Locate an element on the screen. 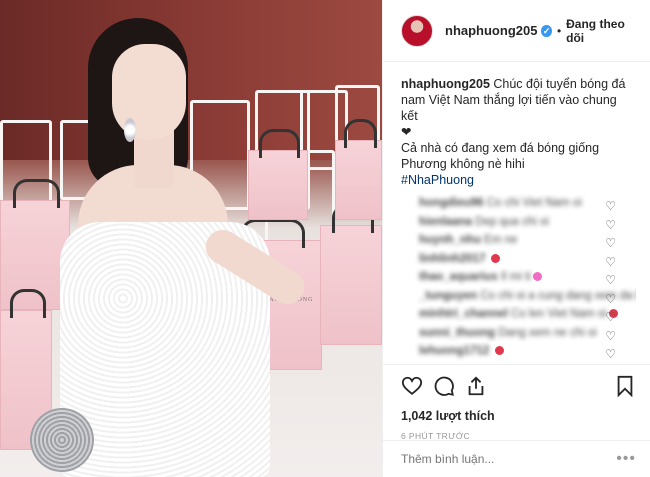 This screenshot has height=477, width=650. comment-body: Dang xem ne chi oi is located at coordinates (547, 332).